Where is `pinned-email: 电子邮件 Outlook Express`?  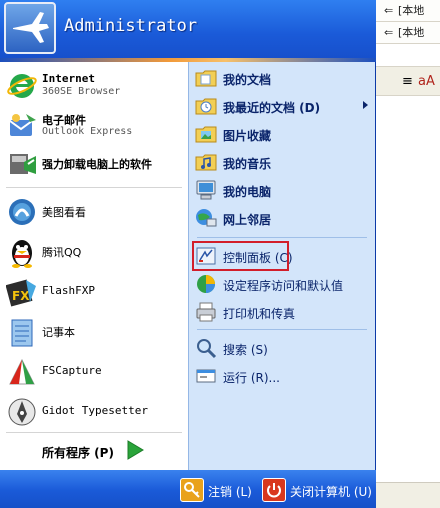
pinned-email: 电子邮件 Outlook Express is located at coordinates (94, 126).